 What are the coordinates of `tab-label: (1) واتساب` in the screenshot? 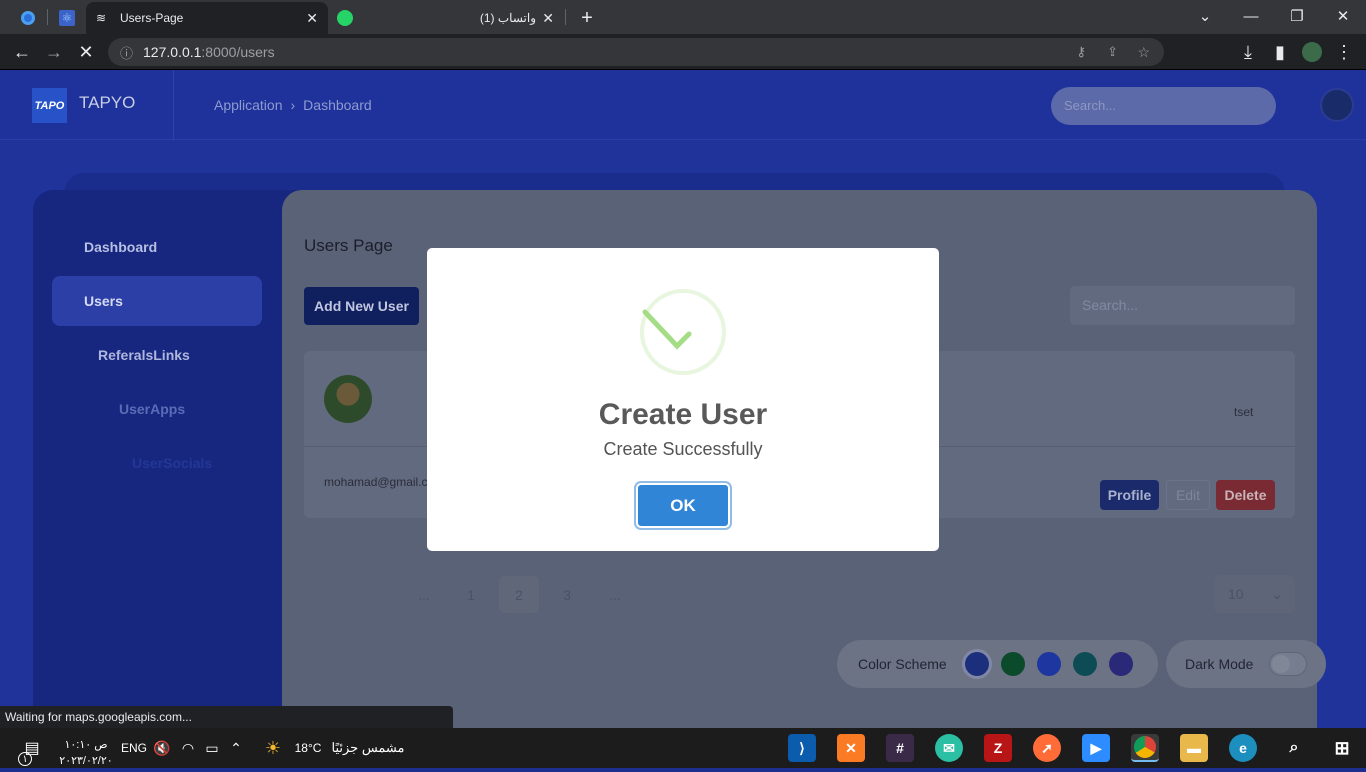 It's located at (507, 18).